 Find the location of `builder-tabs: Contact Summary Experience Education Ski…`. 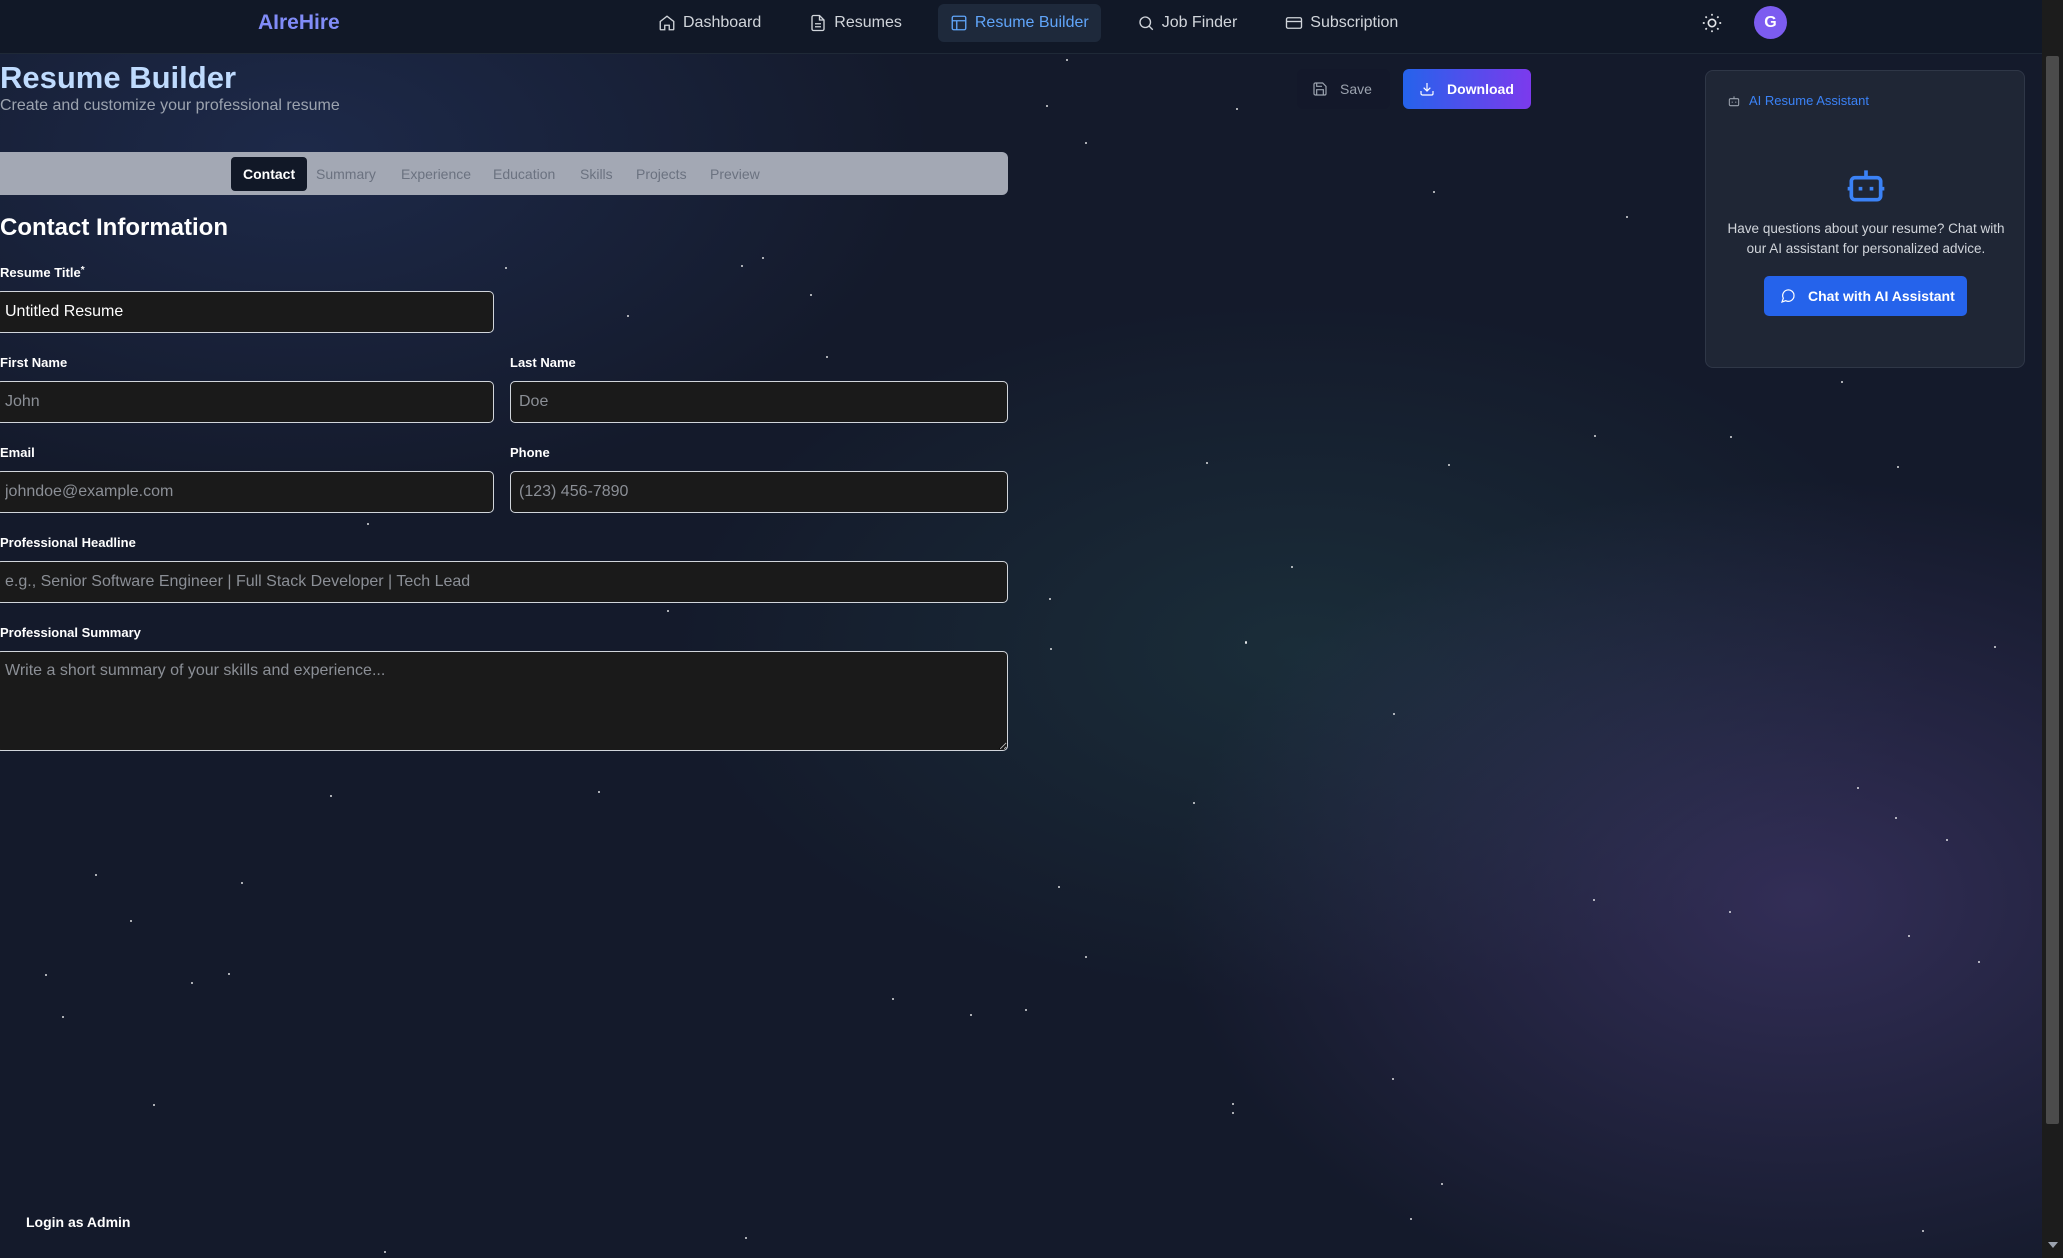

builder-tabs: Contact Summary Experience Education Ski… is located at coordinates (504, 173).